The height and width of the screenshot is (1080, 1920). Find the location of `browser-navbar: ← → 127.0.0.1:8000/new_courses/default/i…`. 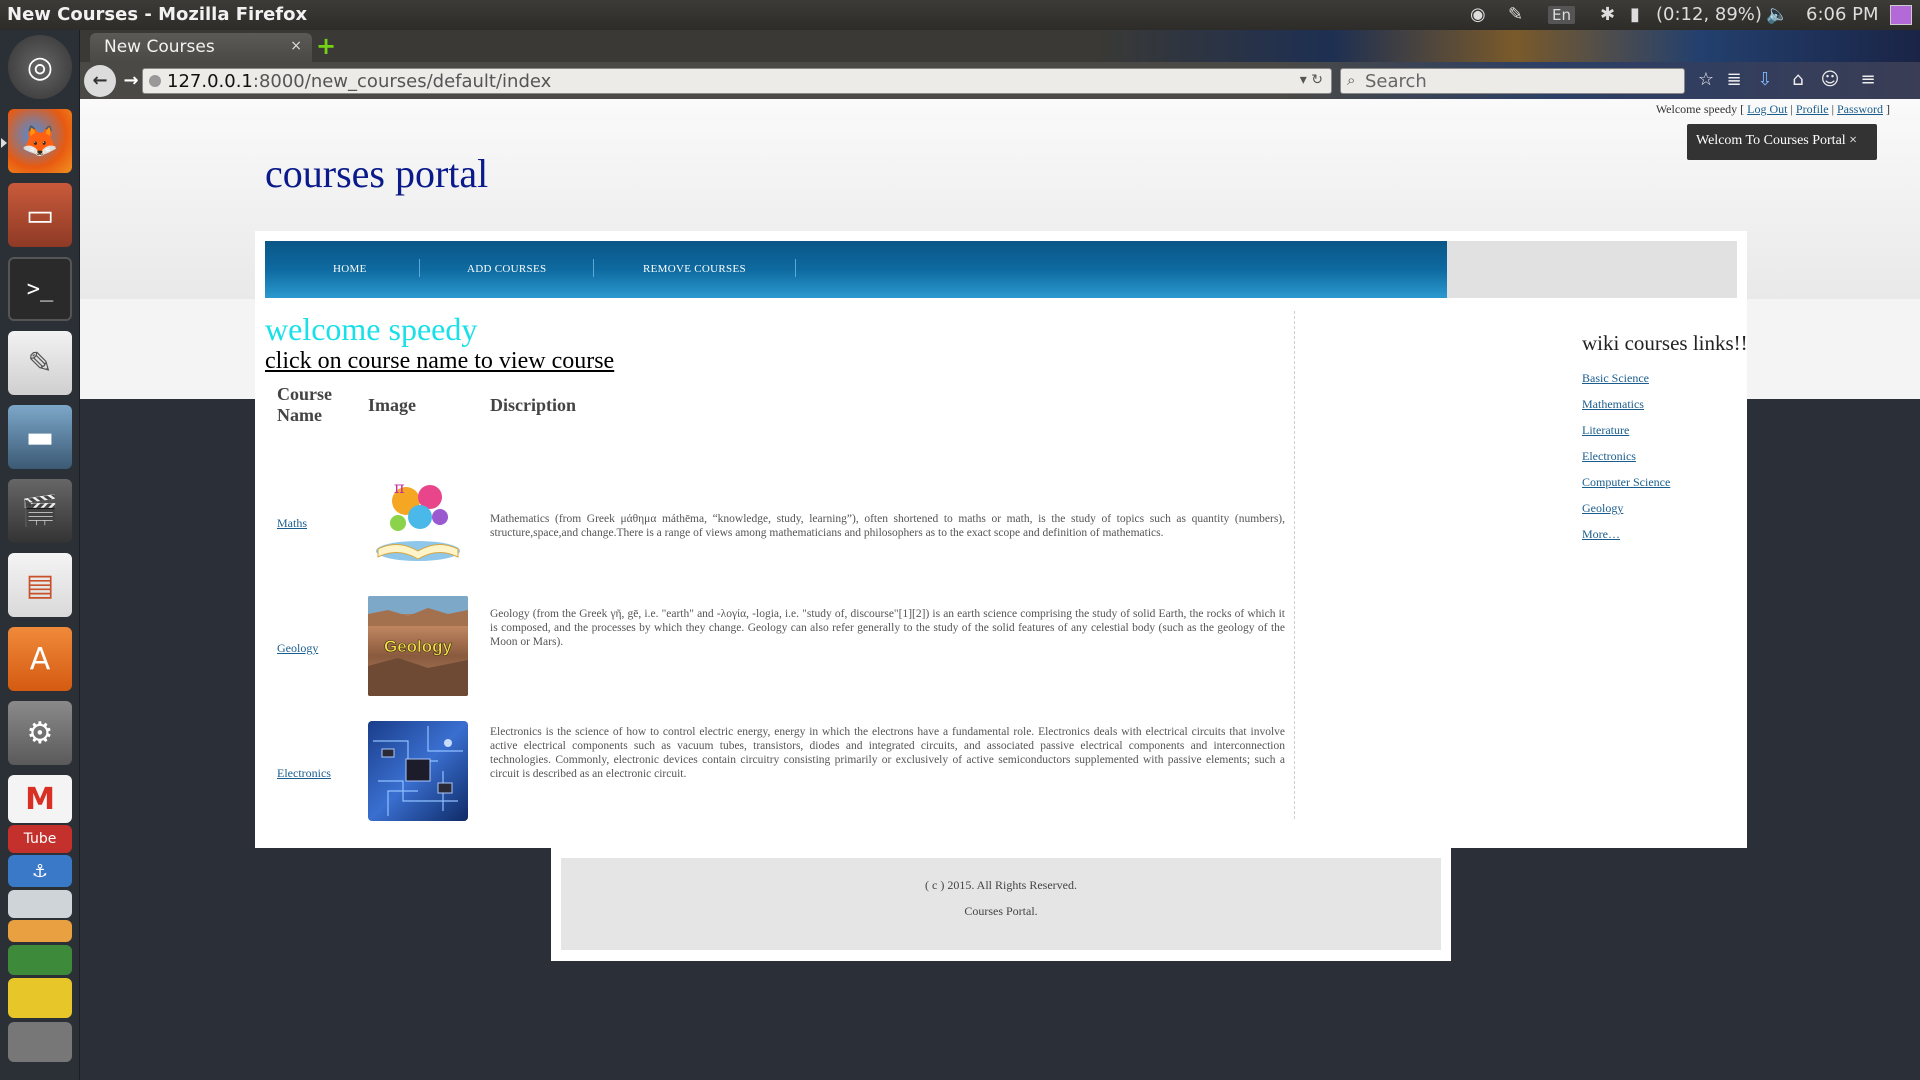

browser-navbar: ← → 127.0.0.1:8000/new_courses/default/i… is located at coordinates (1000, 80).